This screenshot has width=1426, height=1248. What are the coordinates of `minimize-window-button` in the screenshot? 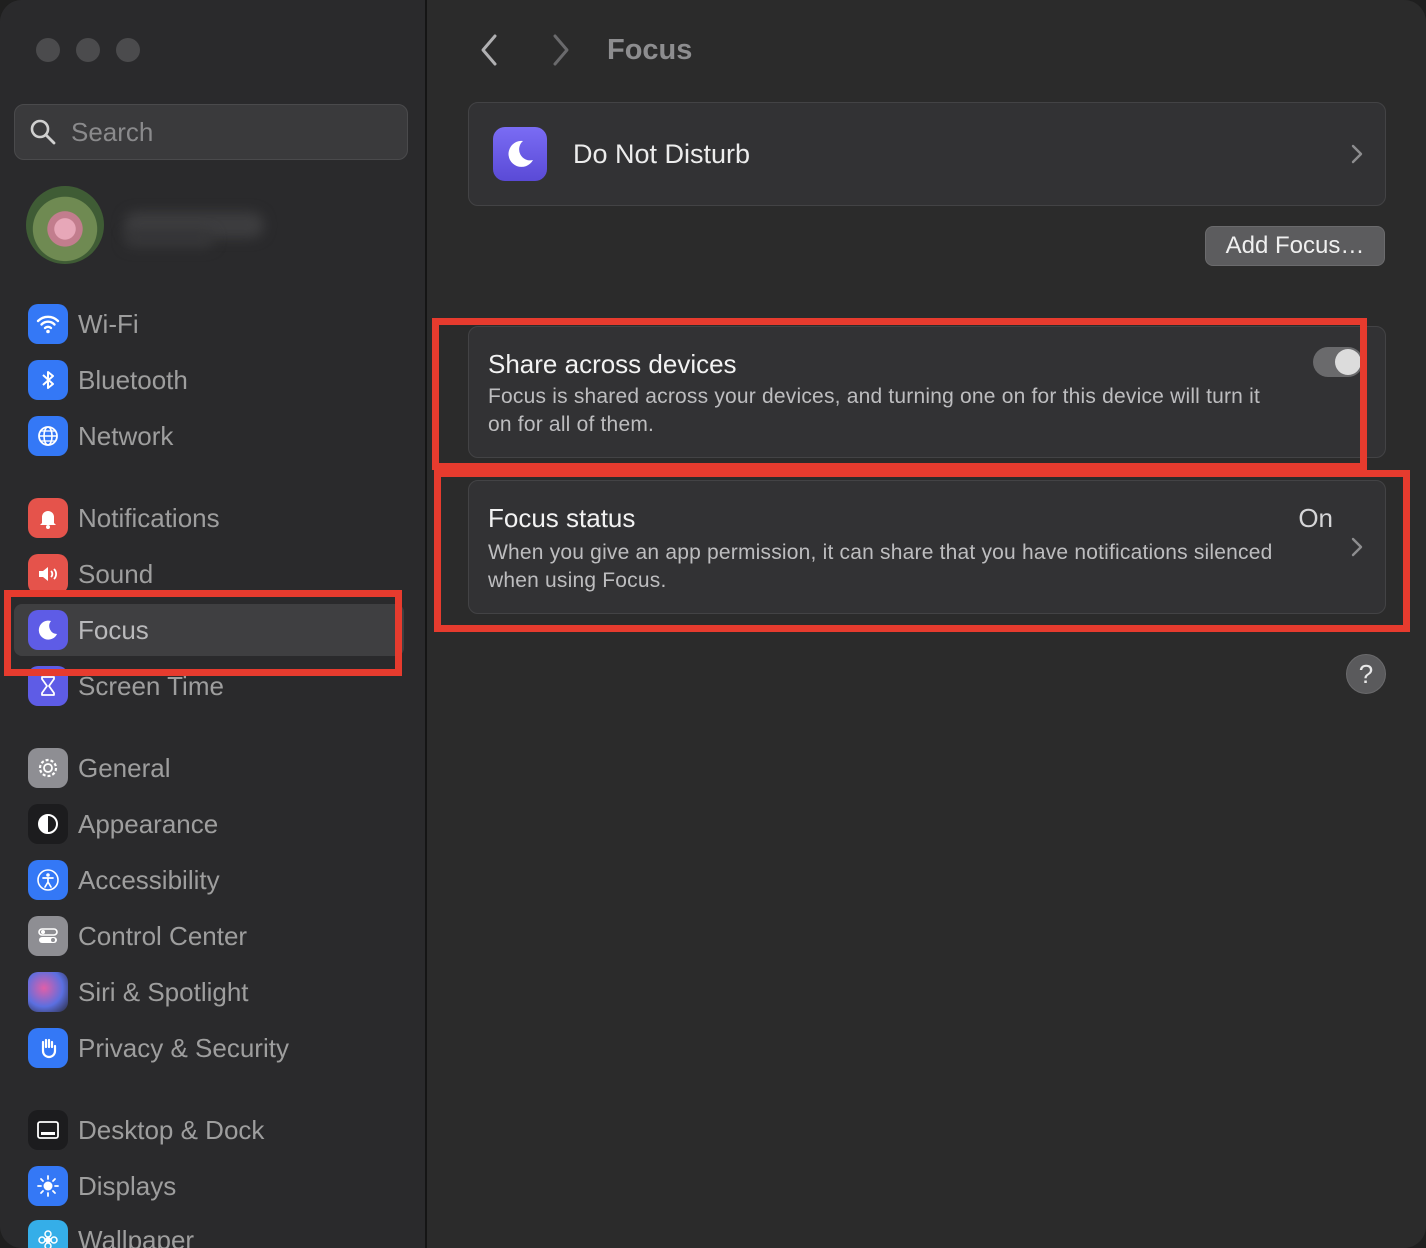 It's located at (88, 50).